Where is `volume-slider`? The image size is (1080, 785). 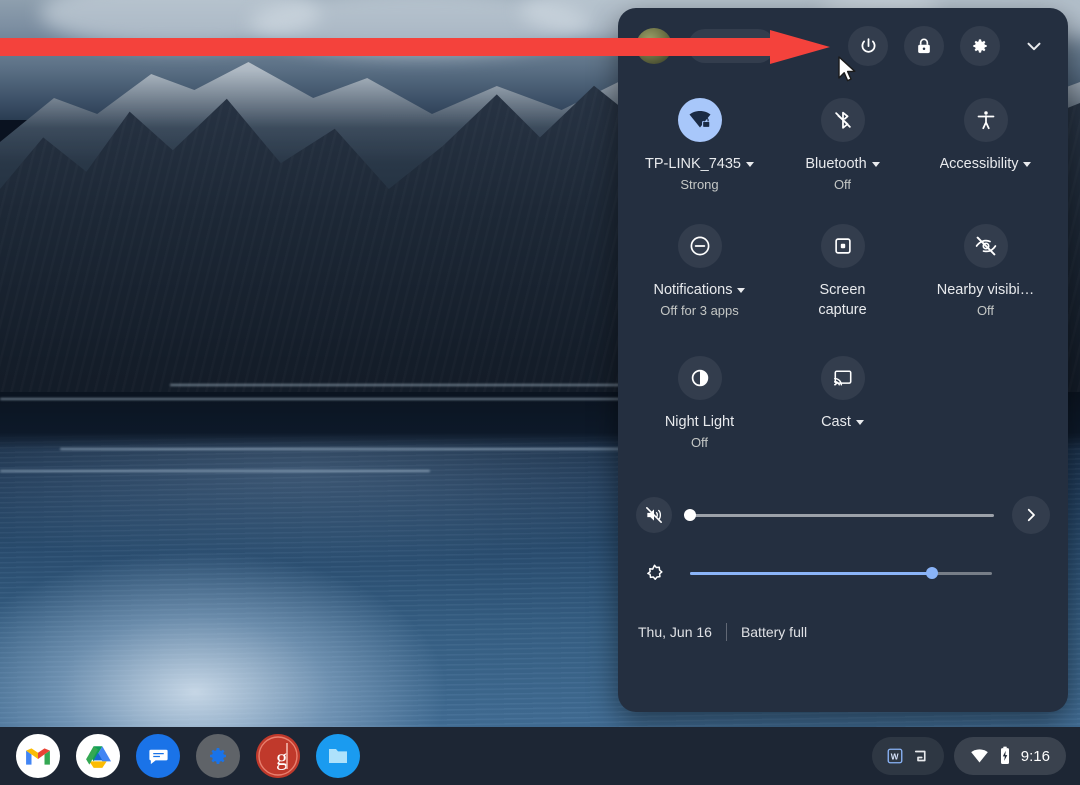
volume-slider is located at coordinates (839, 515).